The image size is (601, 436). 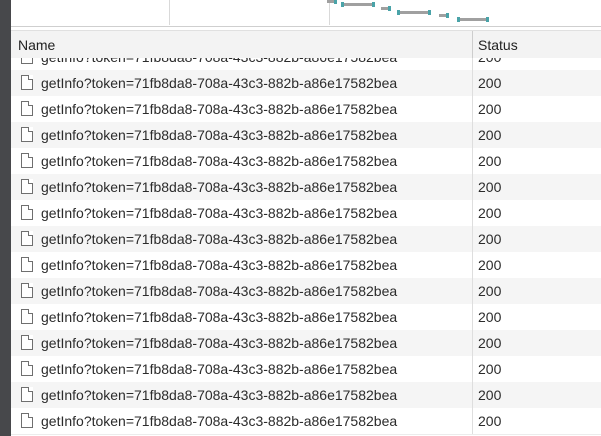 I want to click on waterfall-overview, so click(x=306, y=13).